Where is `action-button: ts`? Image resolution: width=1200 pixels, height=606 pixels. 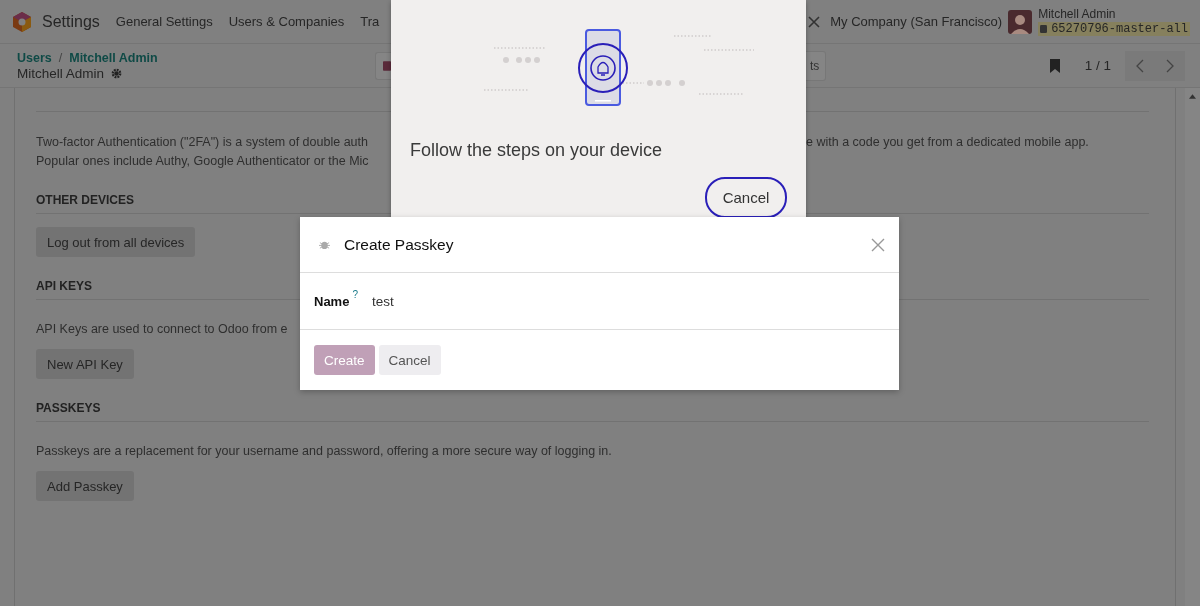
action-button: ts is located at coordinates (816, 65).